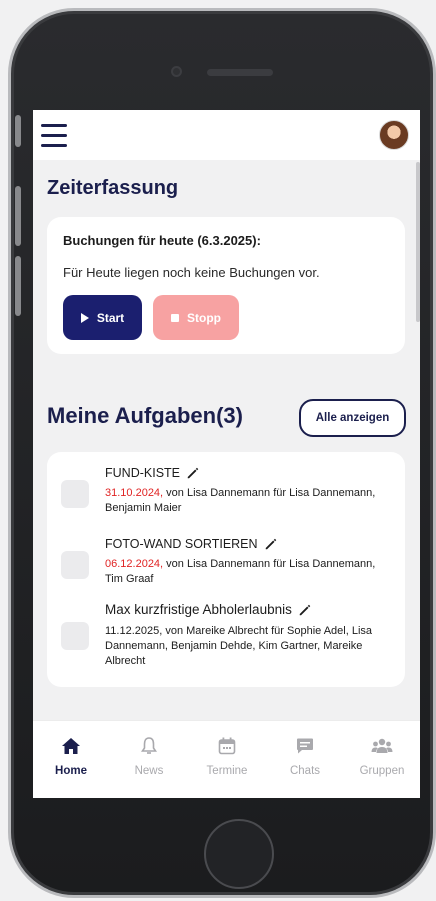  Describe the element at coordinates (305, 771) in the screenshot. I see `nav-label: Chats` at that location.